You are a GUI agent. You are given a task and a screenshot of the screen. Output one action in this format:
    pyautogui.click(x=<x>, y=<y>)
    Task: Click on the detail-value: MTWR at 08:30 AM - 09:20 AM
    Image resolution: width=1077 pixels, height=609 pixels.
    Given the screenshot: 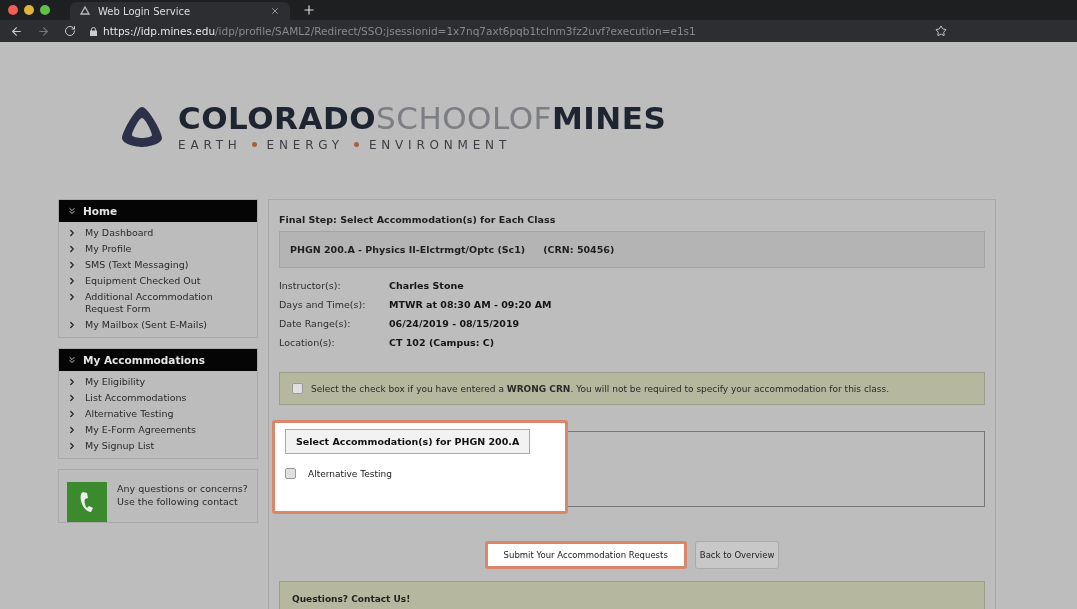 What is the action you would take?
    pyautogui.click(x=471, y=304)
    